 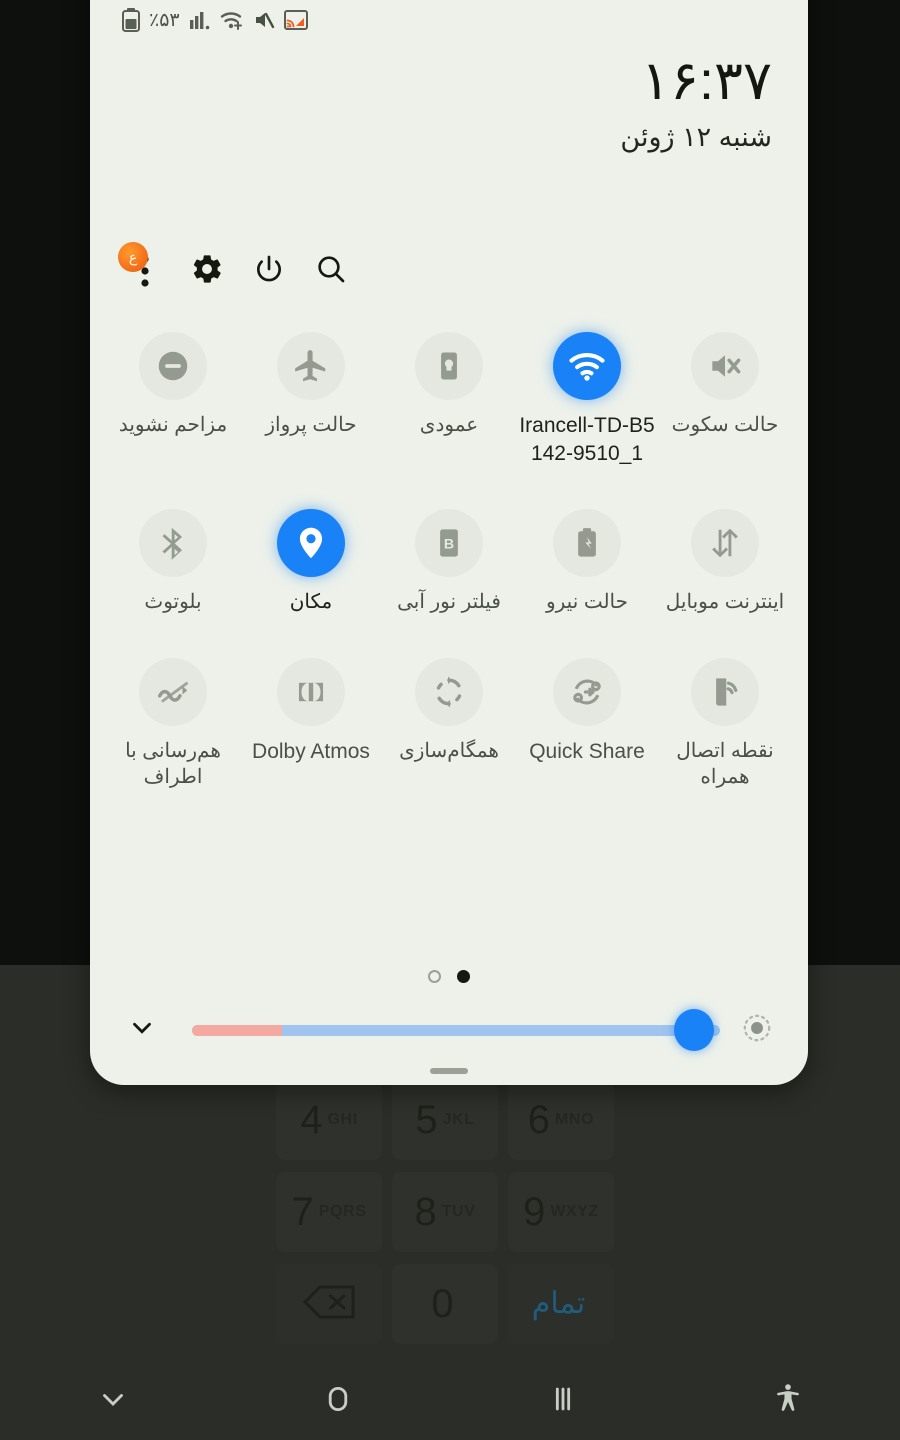 I want to click on tile-label: Irancell-TD-B5 142-9510_1, so click(x=587, y=439).